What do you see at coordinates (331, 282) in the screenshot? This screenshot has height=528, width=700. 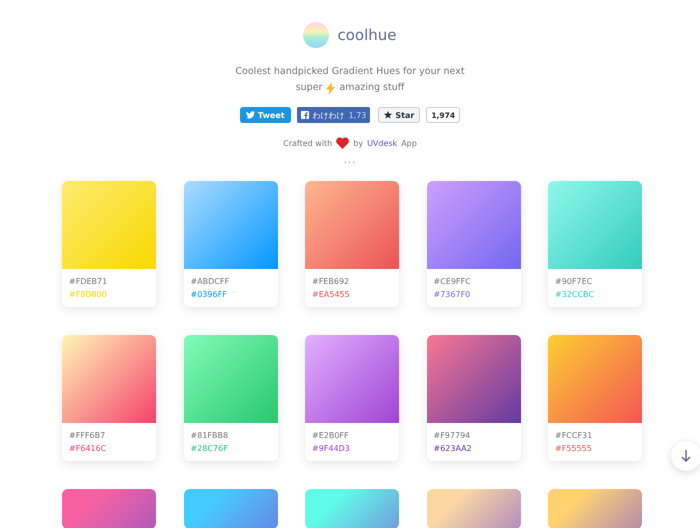 I see `start-color-code: #FEB692` at bounding box center [331, 282].